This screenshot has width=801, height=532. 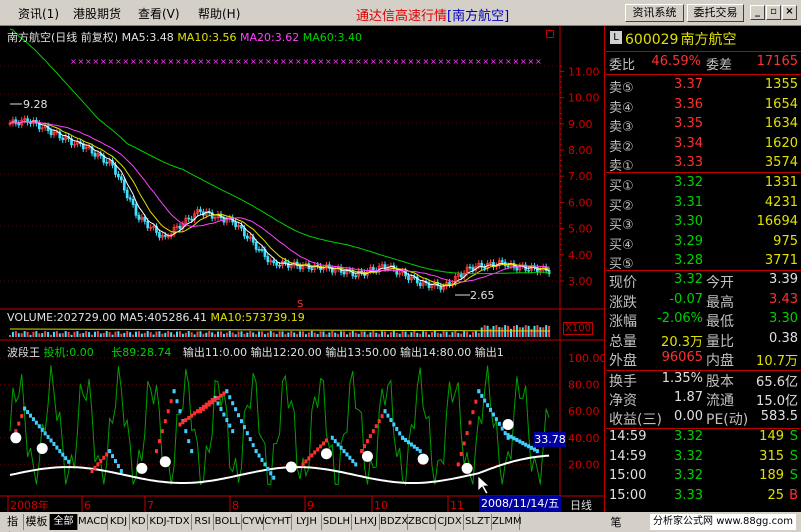 What do you see at coordinates (97, 13) in the screenshot?
I see `menu-hk-futures: 港股期货` at bounding box center [97, 13].